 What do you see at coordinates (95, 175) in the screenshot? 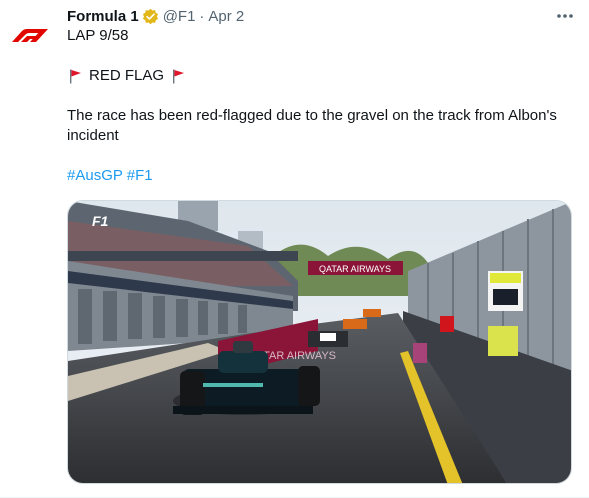
I see `hashtag-ausgp: #AusGP` at bounding box center [95, 175].